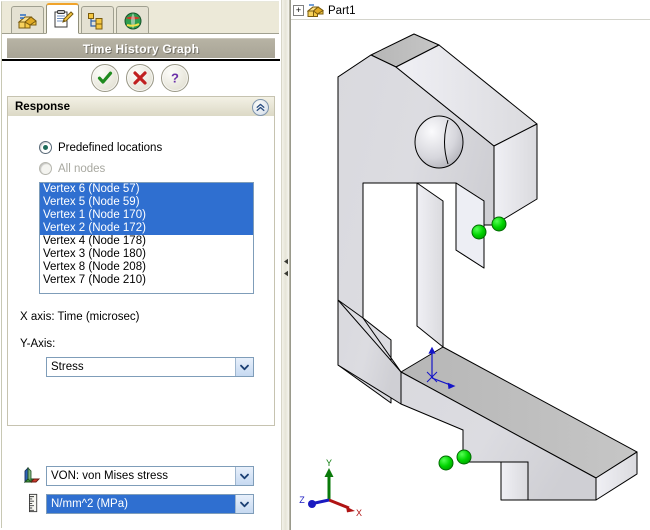  I want to click on list-item: Vertex 3 (Node 180), so click(146, 254).